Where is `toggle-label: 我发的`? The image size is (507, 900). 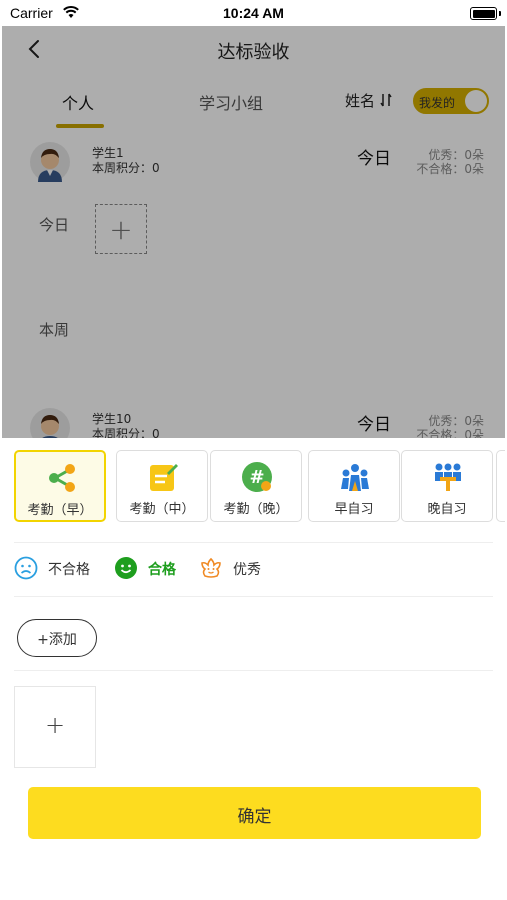 toggle-label: 我发的 is located at coordinates (437, 103).